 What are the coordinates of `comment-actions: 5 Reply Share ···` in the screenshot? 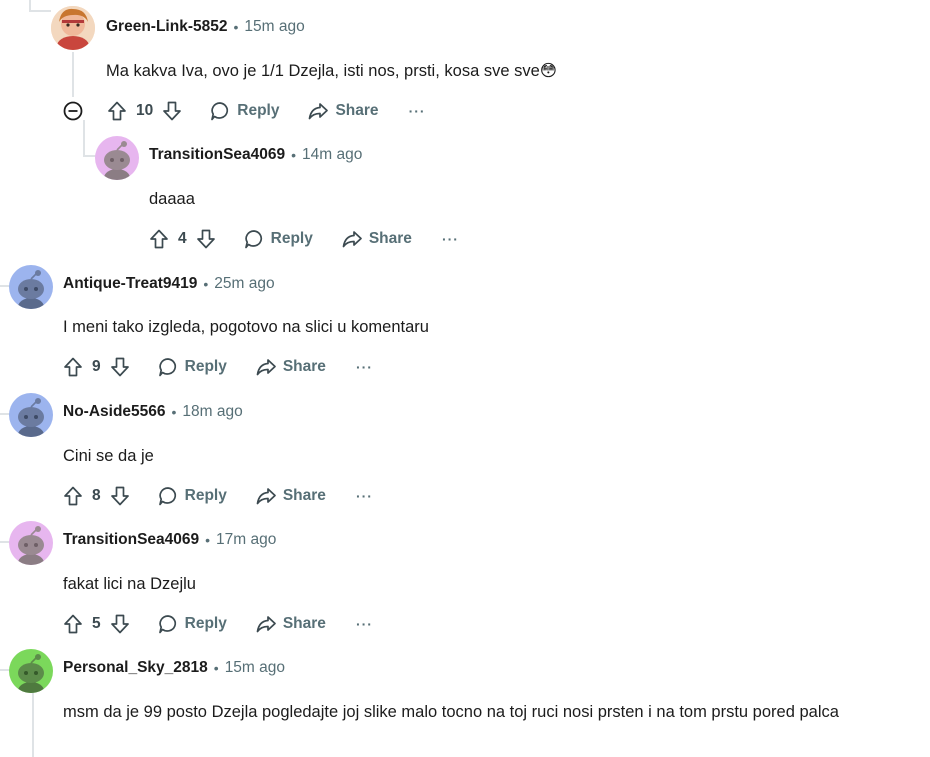 It's located at (217, 624).